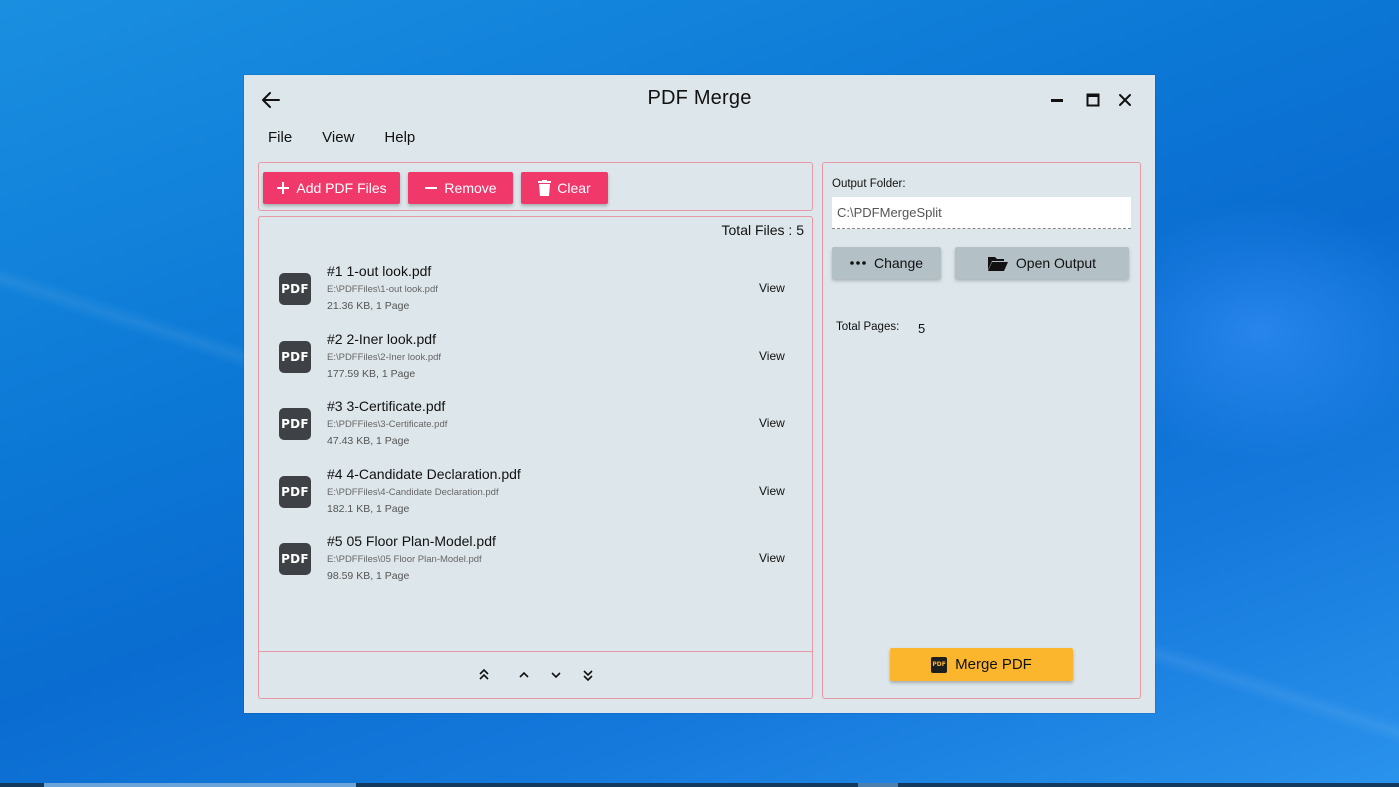 The image size is (1399, 787). What do you see at coordinates (386, 406) in the screenshot?
I see `file-name: #3 3-Certificate.pdf` at bounding box center [386, 406].